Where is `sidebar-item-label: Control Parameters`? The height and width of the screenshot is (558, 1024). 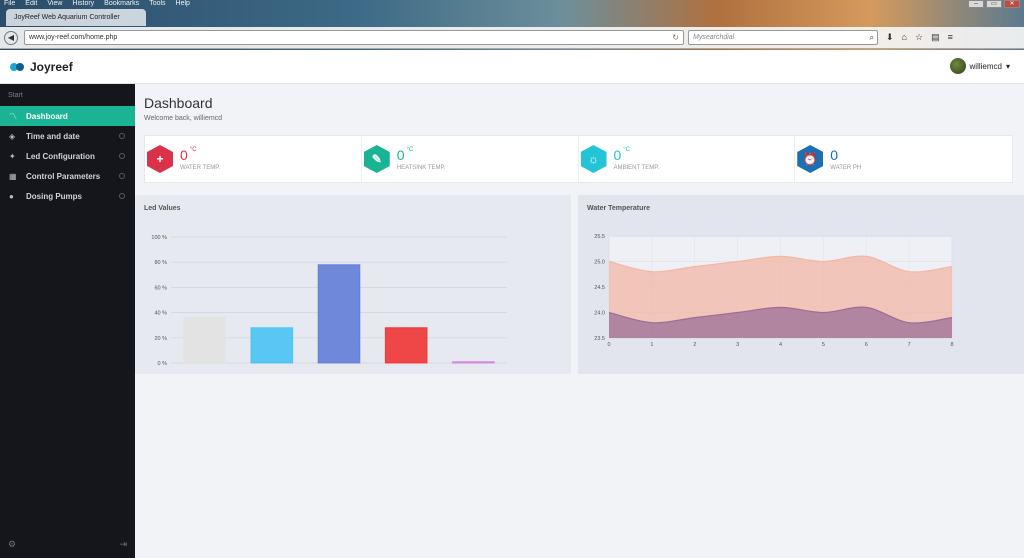
sidebar-item-label: Control Parameters is located at coordinates (63, 176).